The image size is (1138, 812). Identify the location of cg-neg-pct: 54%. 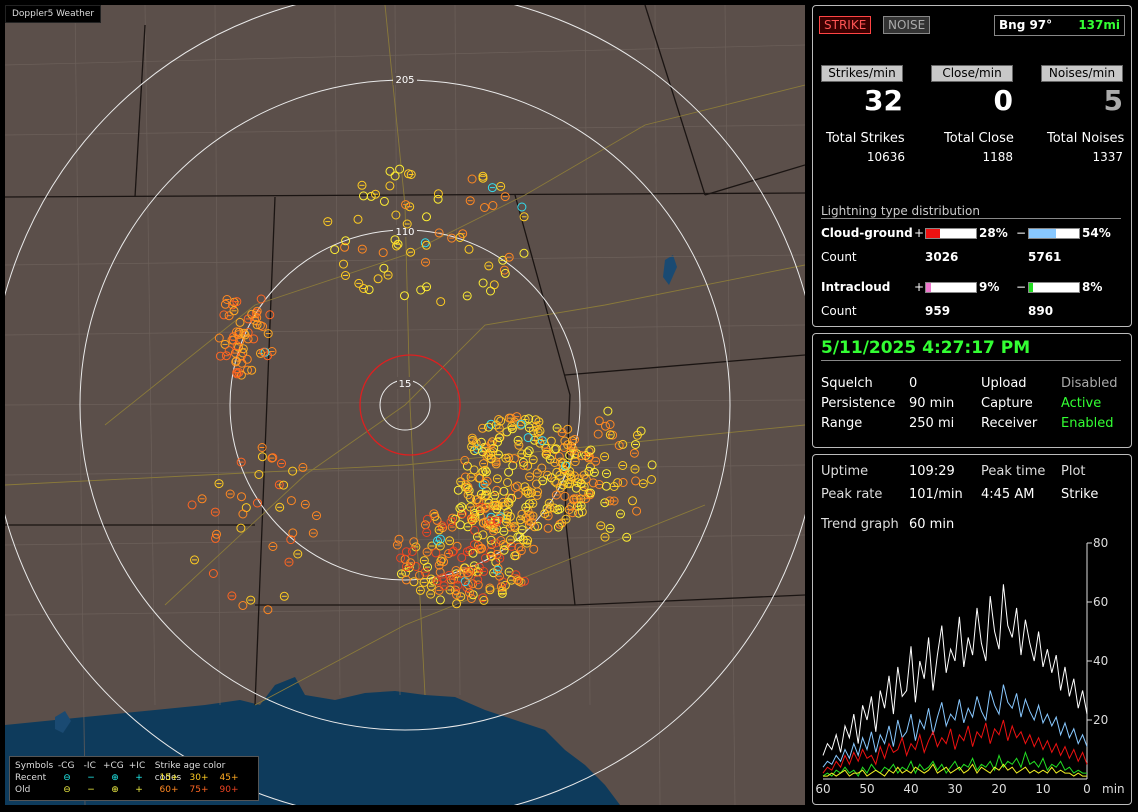
(1096, 233).